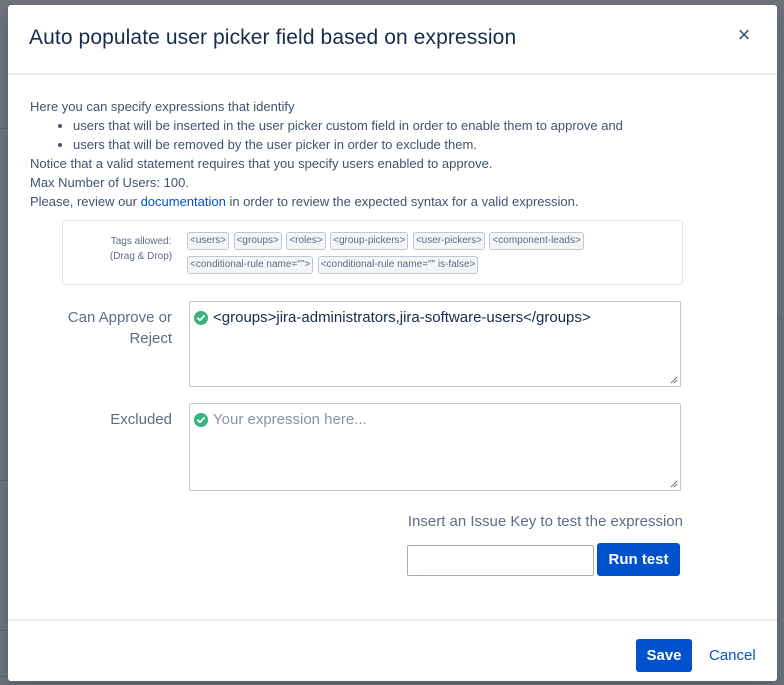  Describe the element at coordinates (141, 256) in the screenshot. I see `tags-label-line: (Drag & Drop)` at that location.